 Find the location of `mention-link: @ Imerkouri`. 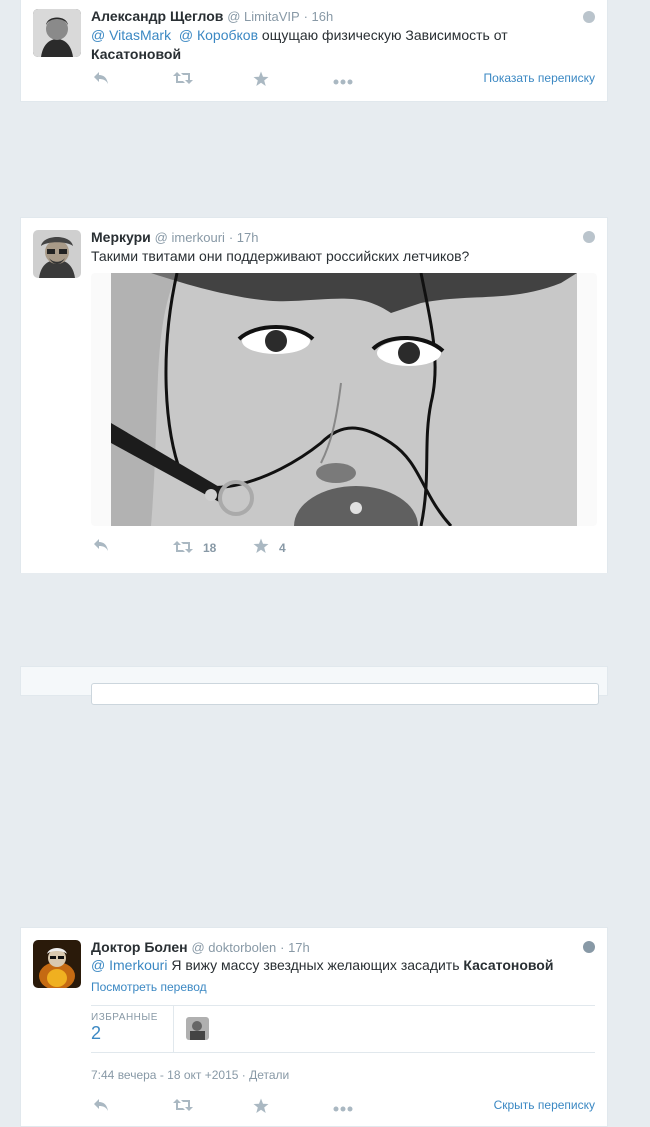

mention-link: @ Imerkouri is located at coordinates (129, 965).